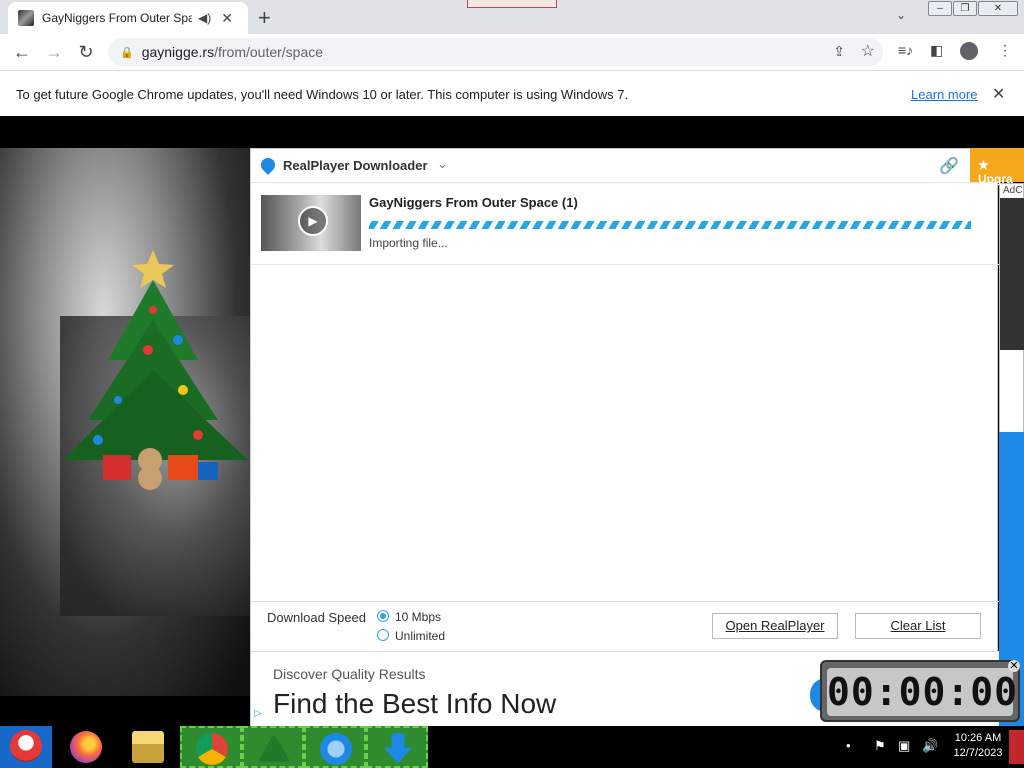 Image resolution: width=1024 pixels, height=768 pixels. Describe the element at coordinates (904, 746) in the screenshot. I see `tray-app-icon: ▣` at that location.